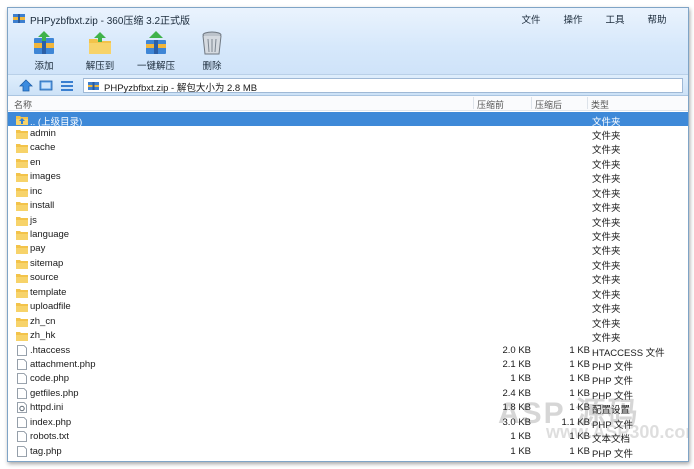 The width and height of the screenshot is (694, 469). I want to click on list-item: language 文件夹, so click(348, 235).